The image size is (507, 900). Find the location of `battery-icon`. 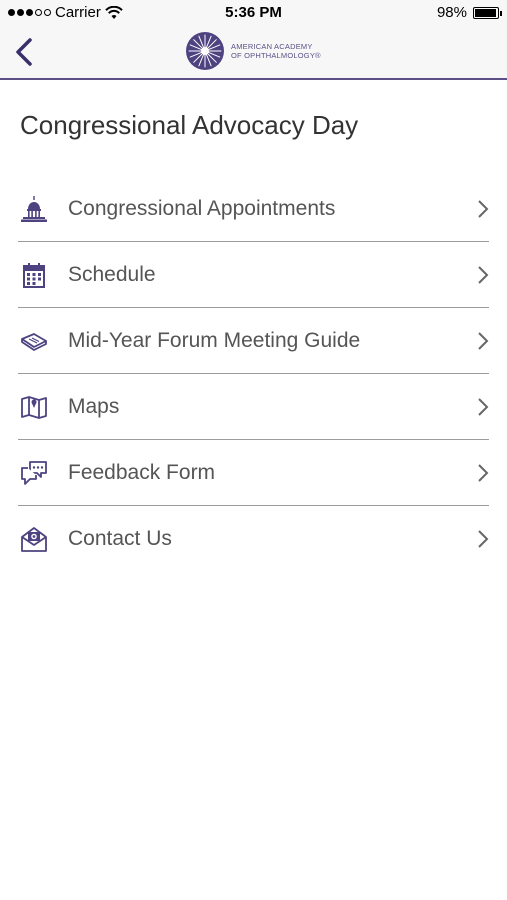

battery-icon is located at coordinates (487, 12).